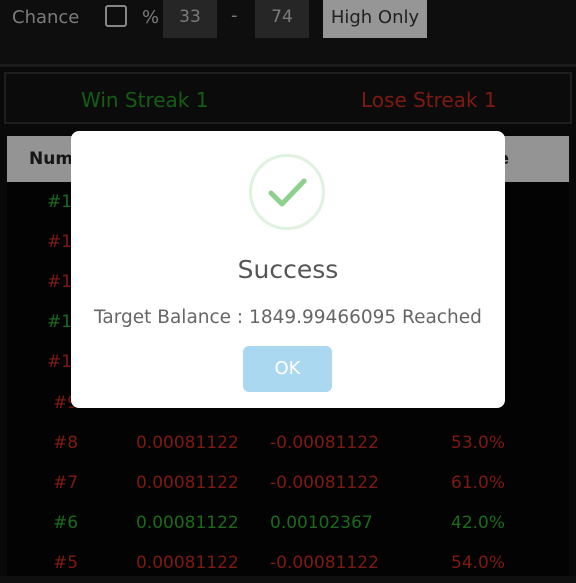 The image size is (576, 583). I want to click on ok-button: OK, so click(287, 369).